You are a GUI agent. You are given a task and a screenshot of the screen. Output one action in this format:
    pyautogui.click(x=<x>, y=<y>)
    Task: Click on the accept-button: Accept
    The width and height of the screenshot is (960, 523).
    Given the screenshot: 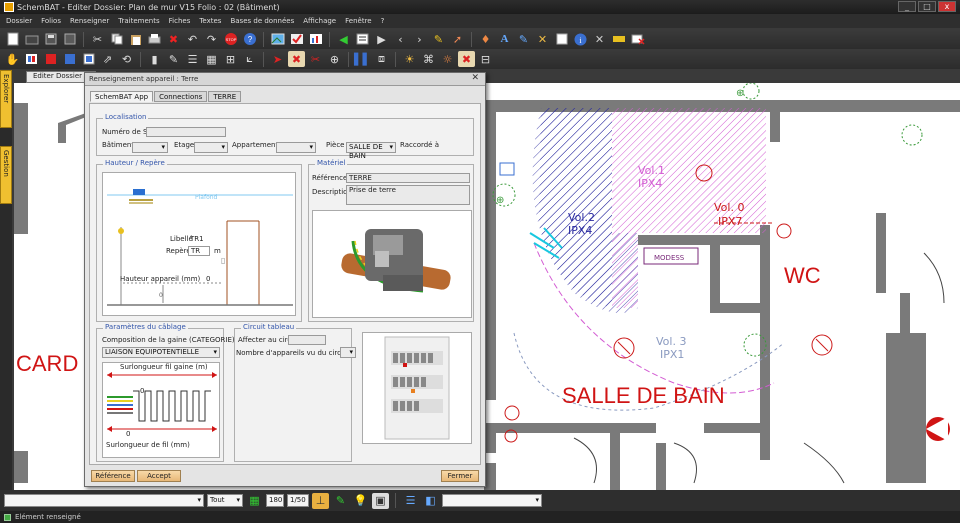 What is the action you would take?
    pyautogui.click(x=159, y=476)
    